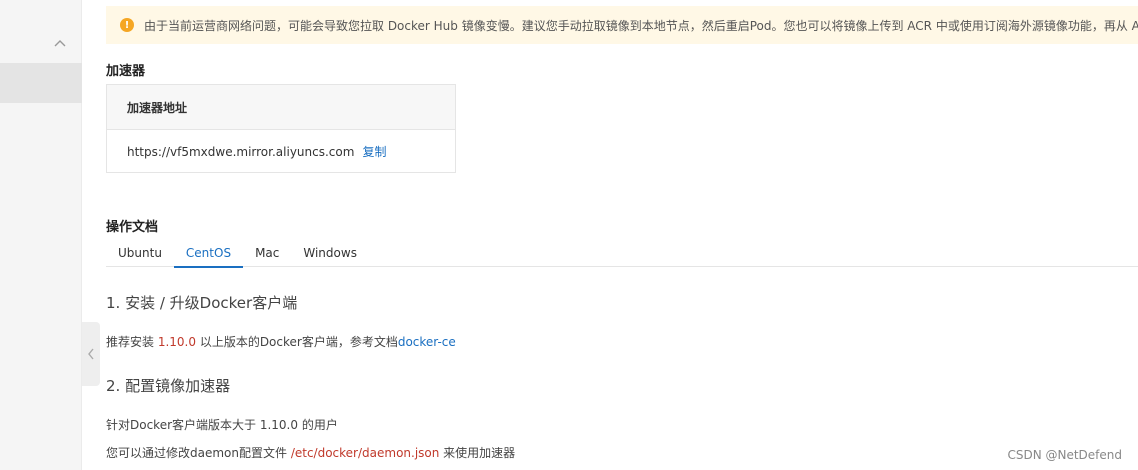 This screenshot has height=470, width=1138. What do you see at coordinates (132, 342) in the screenshot?
I see `step1-text-before: 推荐安装` at bounding box center [132, 342].